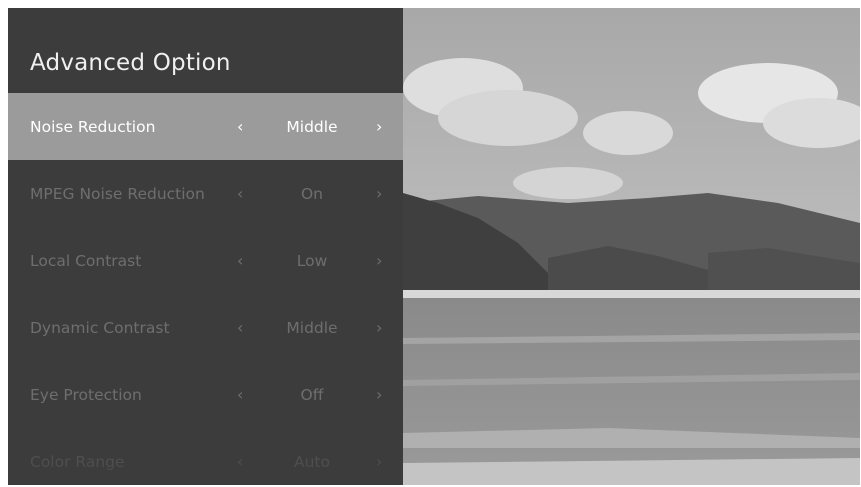 Image resolution: width=861 pixels, height=487 pixels. What do you see at coordinates (205, 193) in the screenshot?
I see `menu-row-mpeg-noise-reduction: MPEG Noise Reduction ‹ On ›` at bounding box center [205, 193].